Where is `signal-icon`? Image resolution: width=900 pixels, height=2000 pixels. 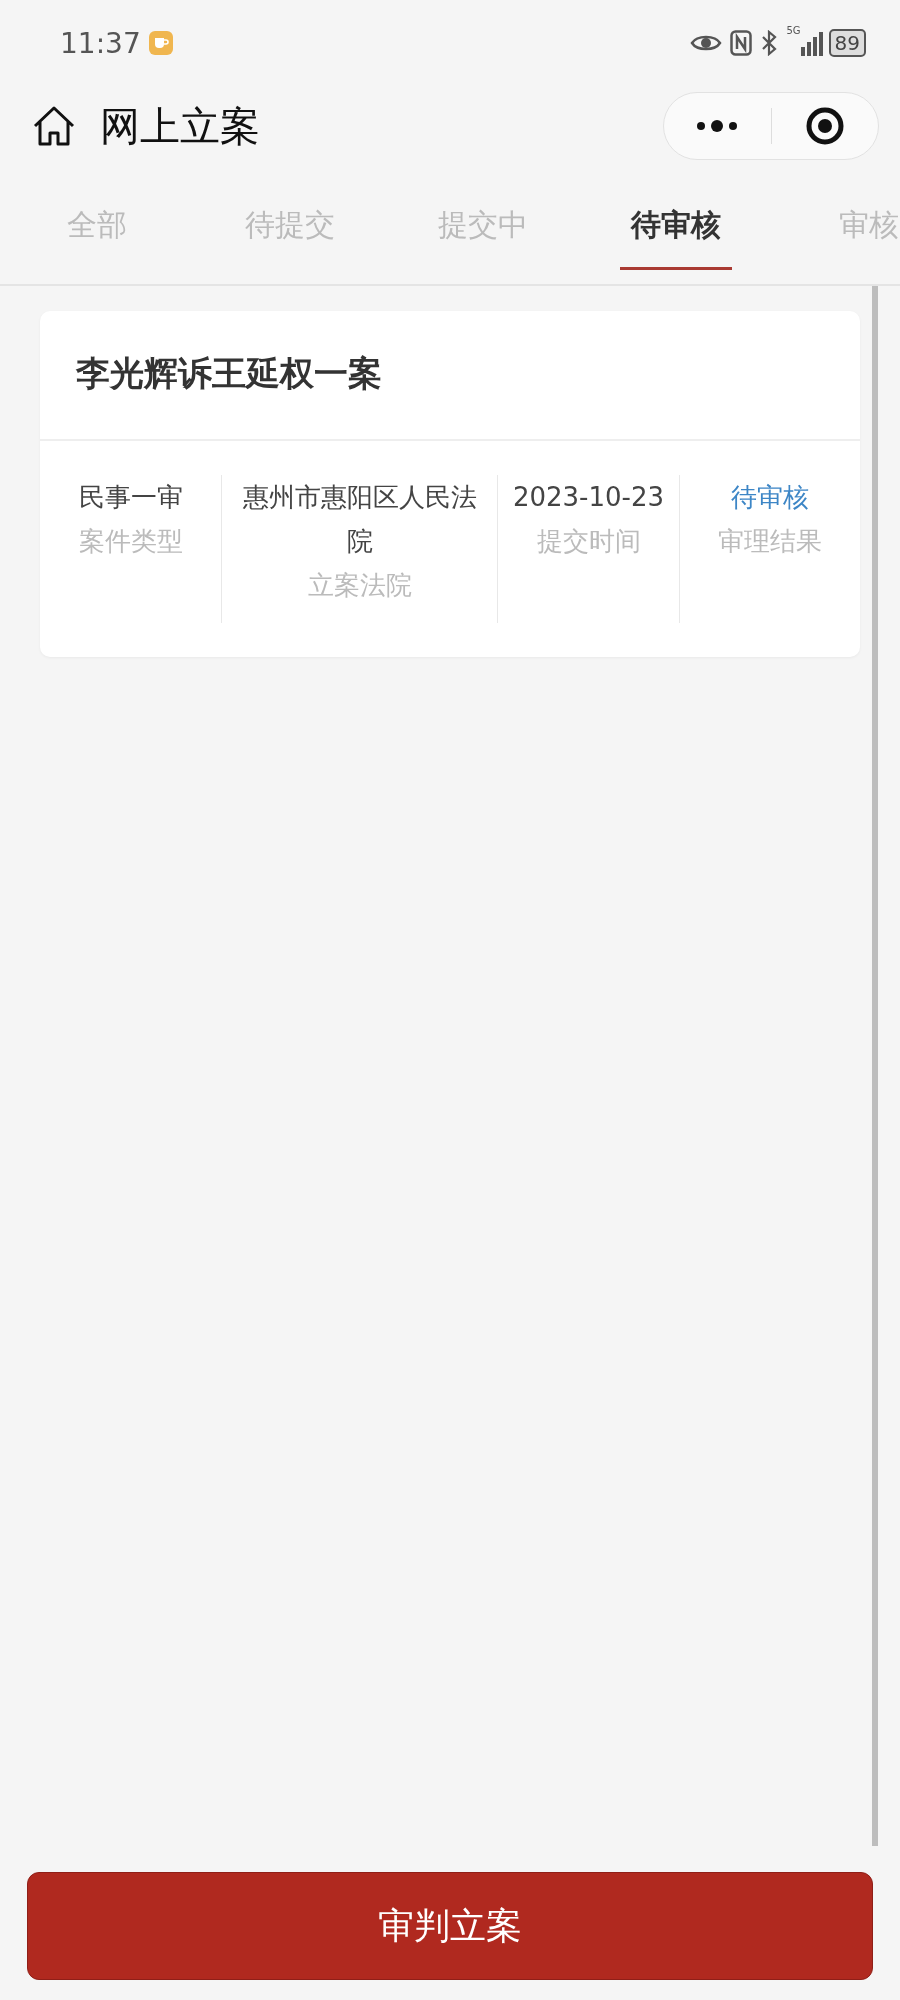
signal-icon is located at coordinates (810, 43).